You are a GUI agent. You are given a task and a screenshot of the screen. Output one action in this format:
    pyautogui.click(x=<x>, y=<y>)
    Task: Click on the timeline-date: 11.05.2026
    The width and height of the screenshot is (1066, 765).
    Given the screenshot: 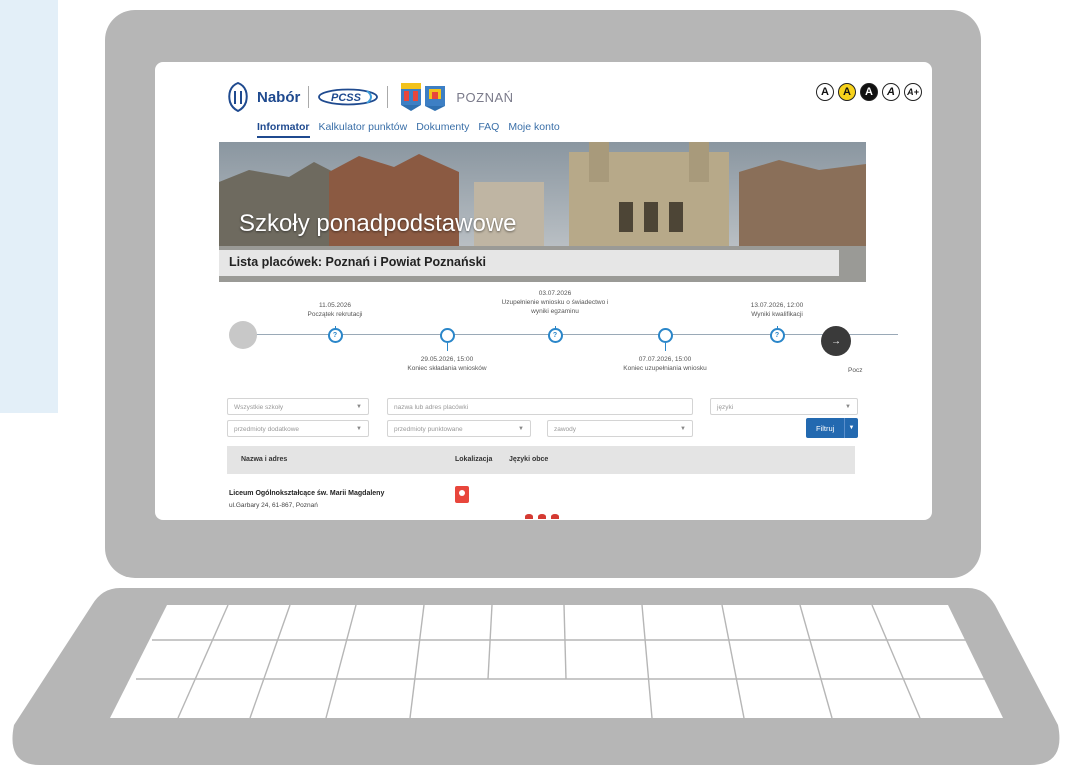 What is the action you would take?
    pyautogui.click(x=335, y=305)
    